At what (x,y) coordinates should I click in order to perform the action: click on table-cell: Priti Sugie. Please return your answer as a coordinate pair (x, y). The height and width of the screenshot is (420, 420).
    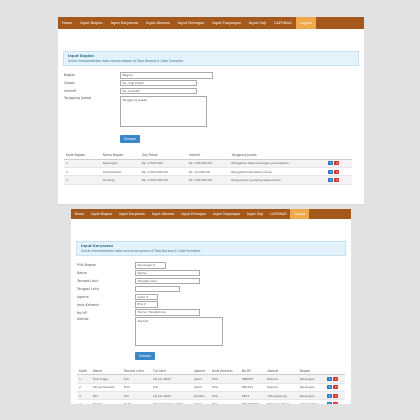
    Looking at the image, I should click on (106, 379).